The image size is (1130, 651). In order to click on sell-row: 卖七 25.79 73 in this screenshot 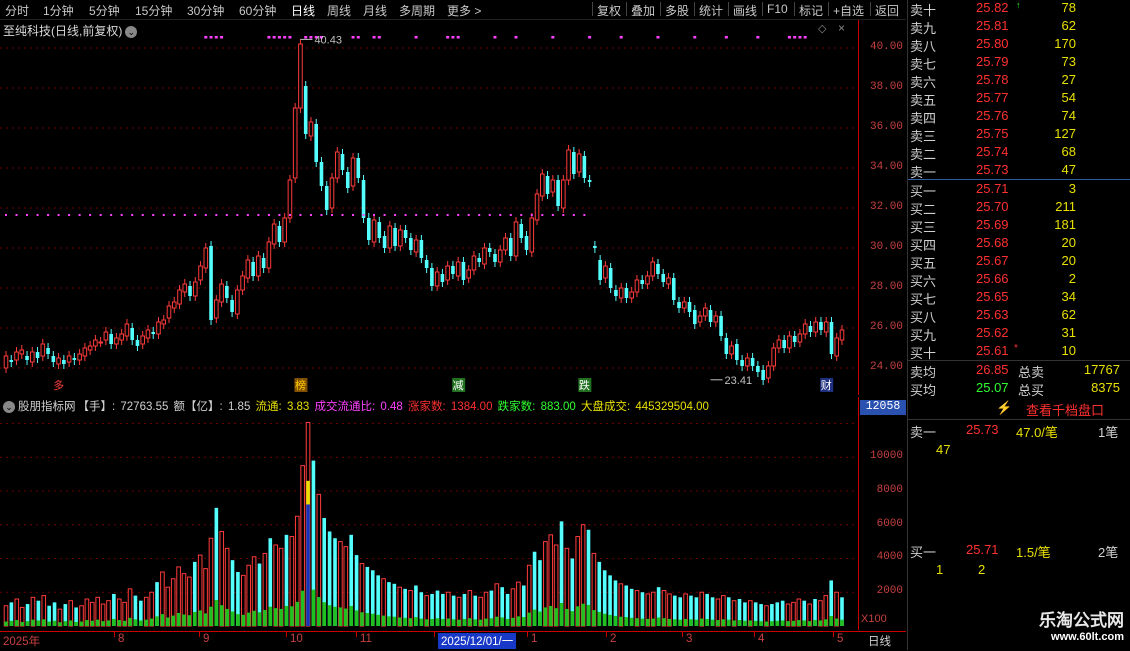, I will do `click(1019, 63)`.